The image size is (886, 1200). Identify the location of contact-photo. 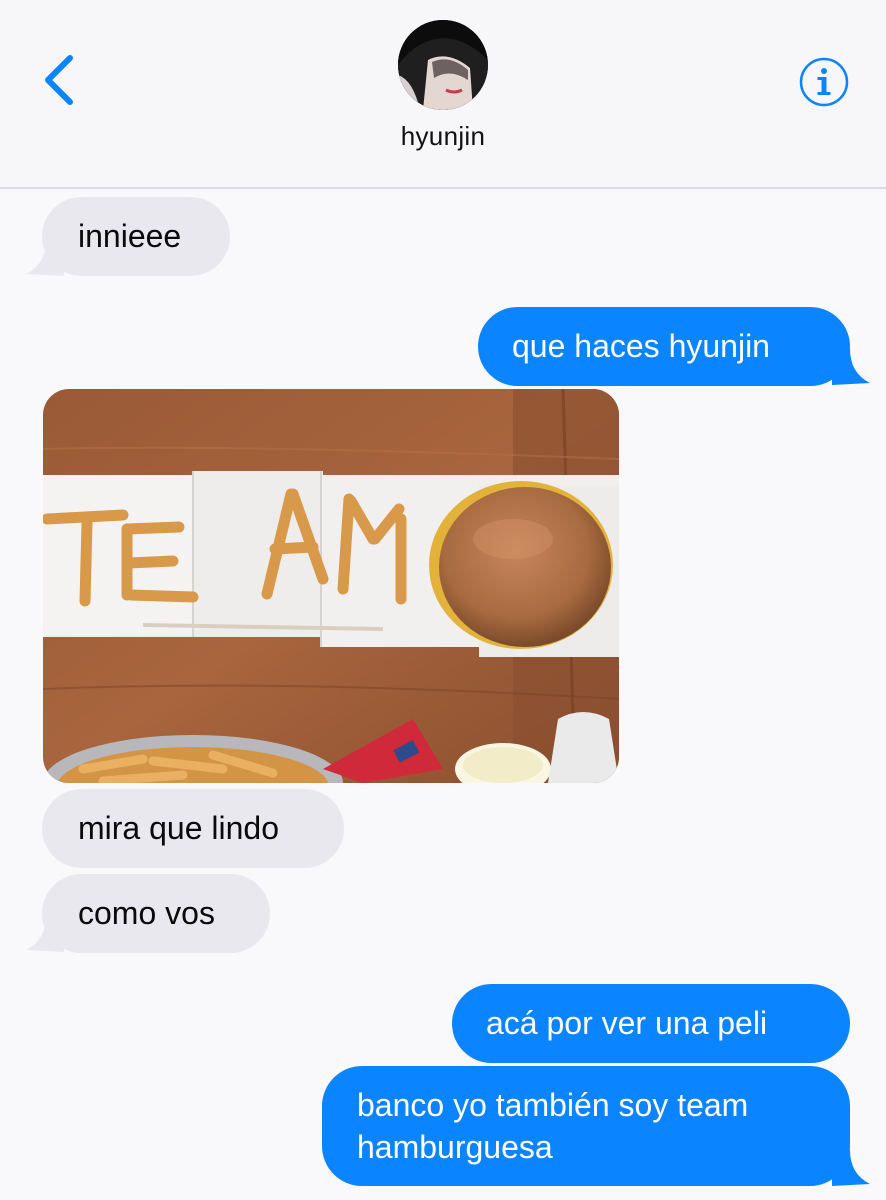
(443, 65).